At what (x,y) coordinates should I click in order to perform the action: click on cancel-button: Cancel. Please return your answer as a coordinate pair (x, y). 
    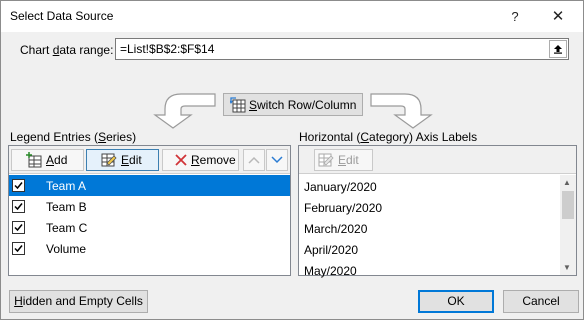
    Looking at the image, I should click on (541, 301).